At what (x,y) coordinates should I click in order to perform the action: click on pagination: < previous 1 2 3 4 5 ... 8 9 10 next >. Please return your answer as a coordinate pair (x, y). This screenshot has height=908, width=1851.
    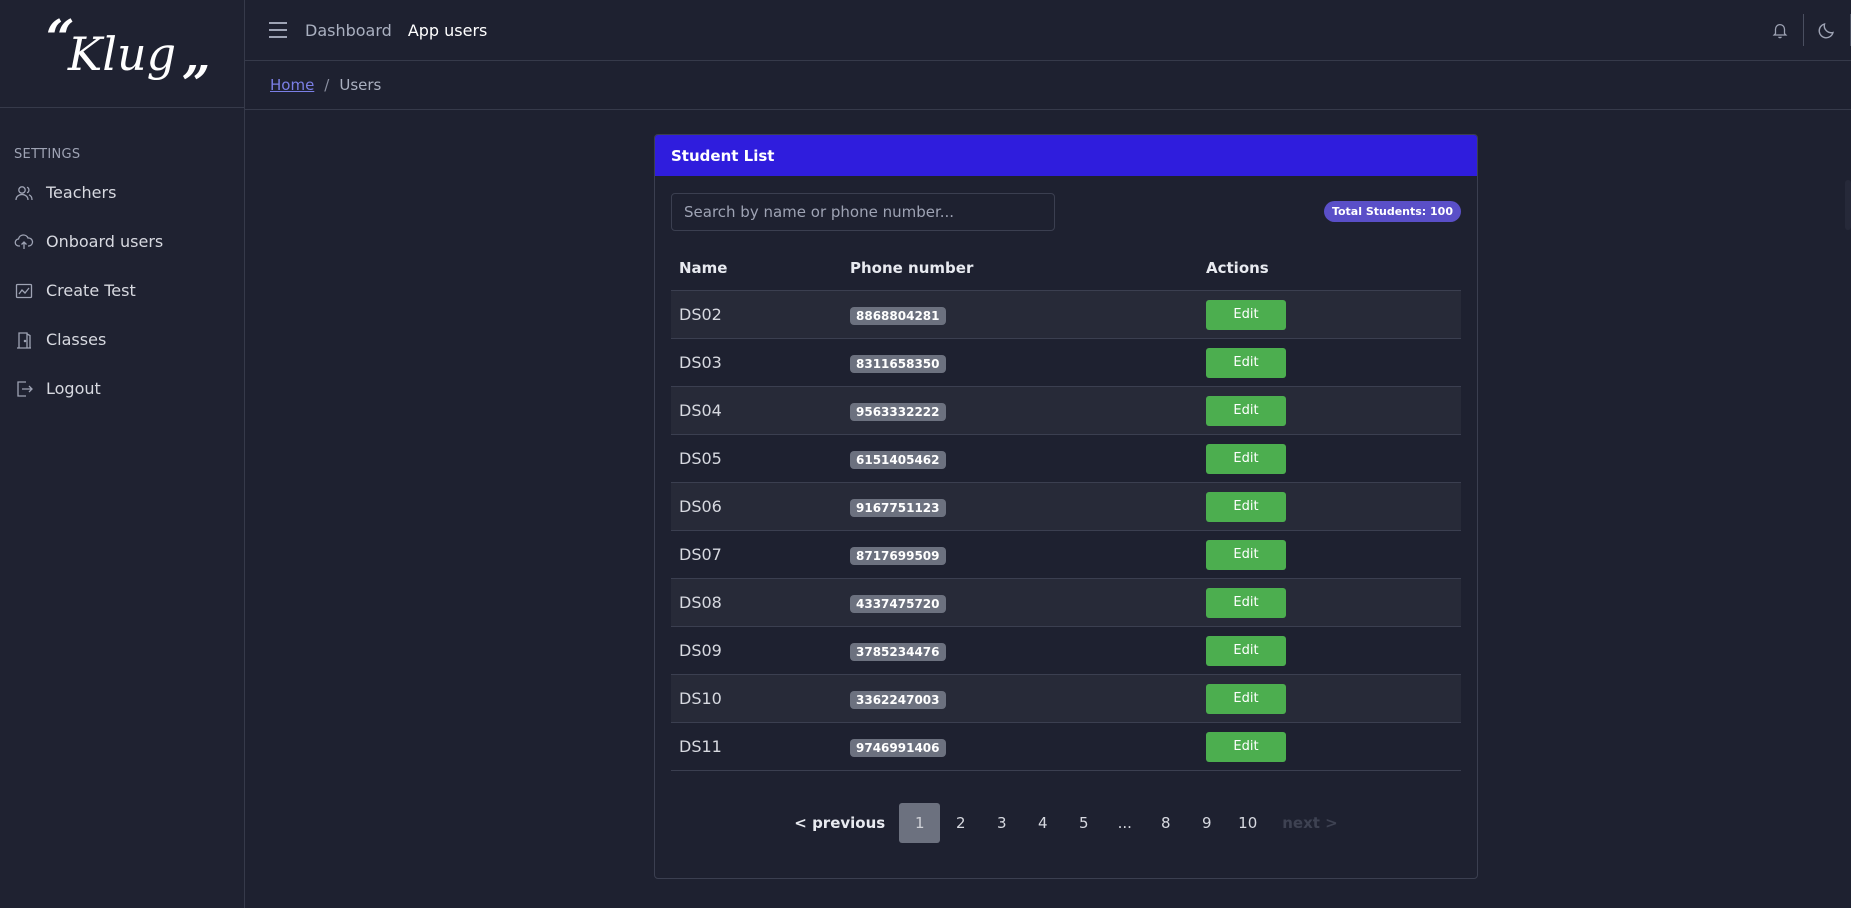
    Looking at the image, I should click on (1066, 823).